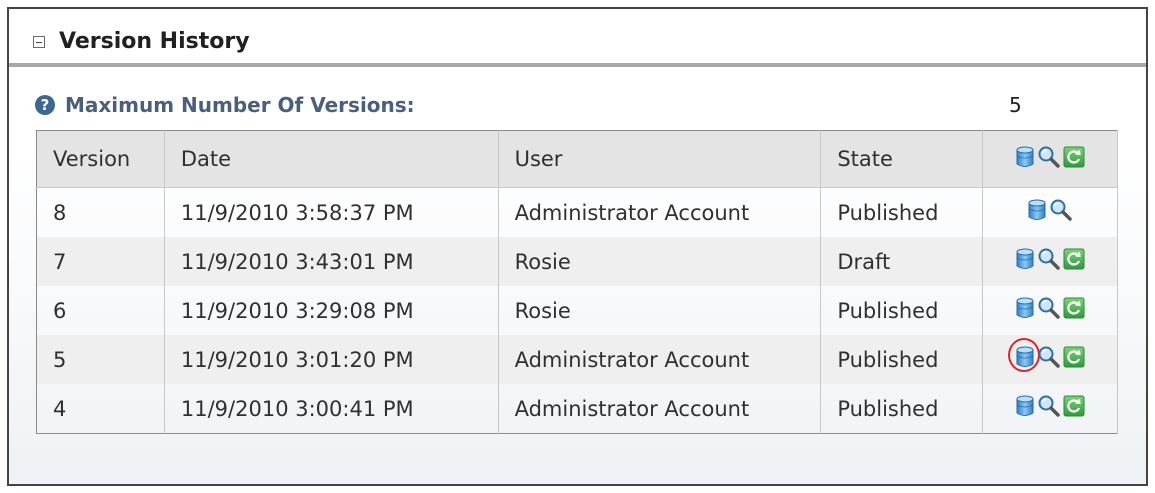 This screenshot has width=1155, height=493. What do you see at coordinates (240, 105) in the screenshot?
I see `max-versions-label: Maximum Number Of Versions:` at bounding box center [240, 105].